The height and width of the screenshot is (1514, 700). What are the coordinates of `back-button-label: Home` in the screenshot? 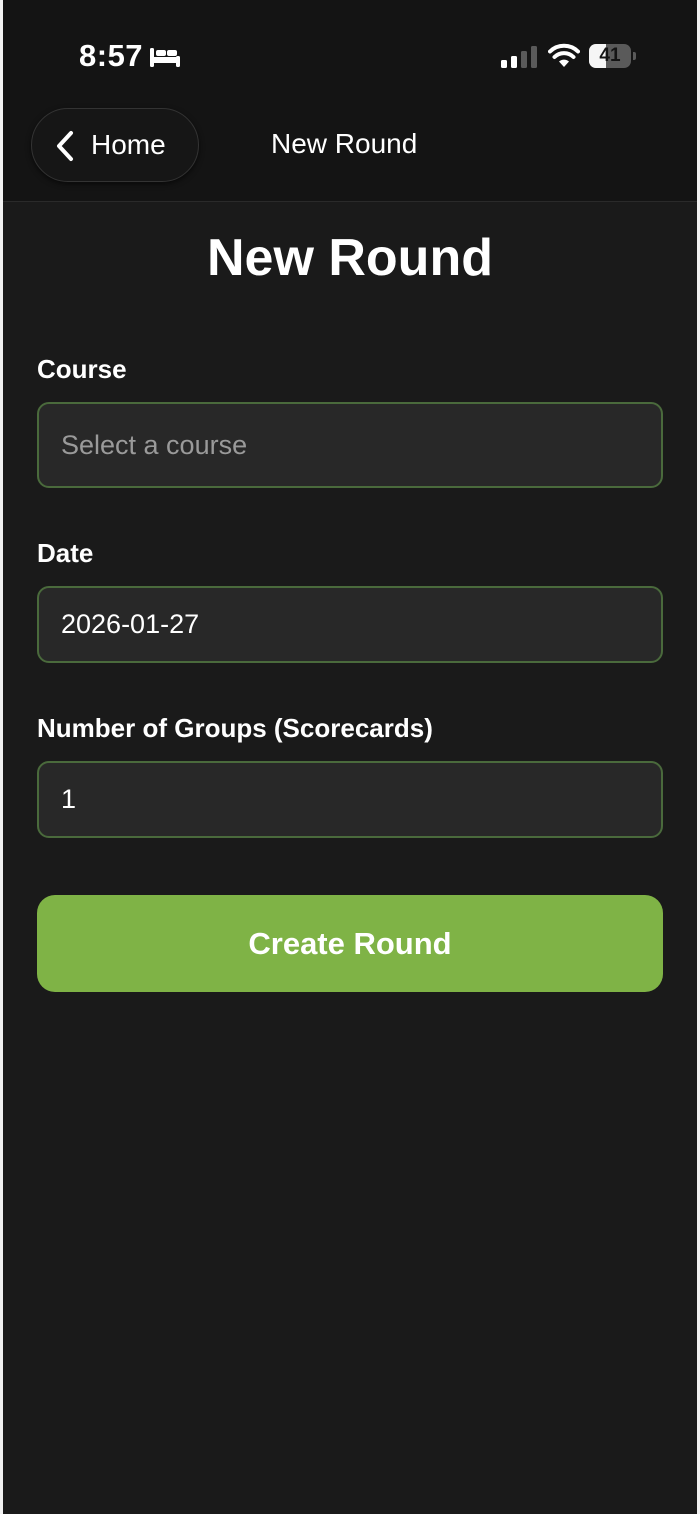 It's located at (128, 144).